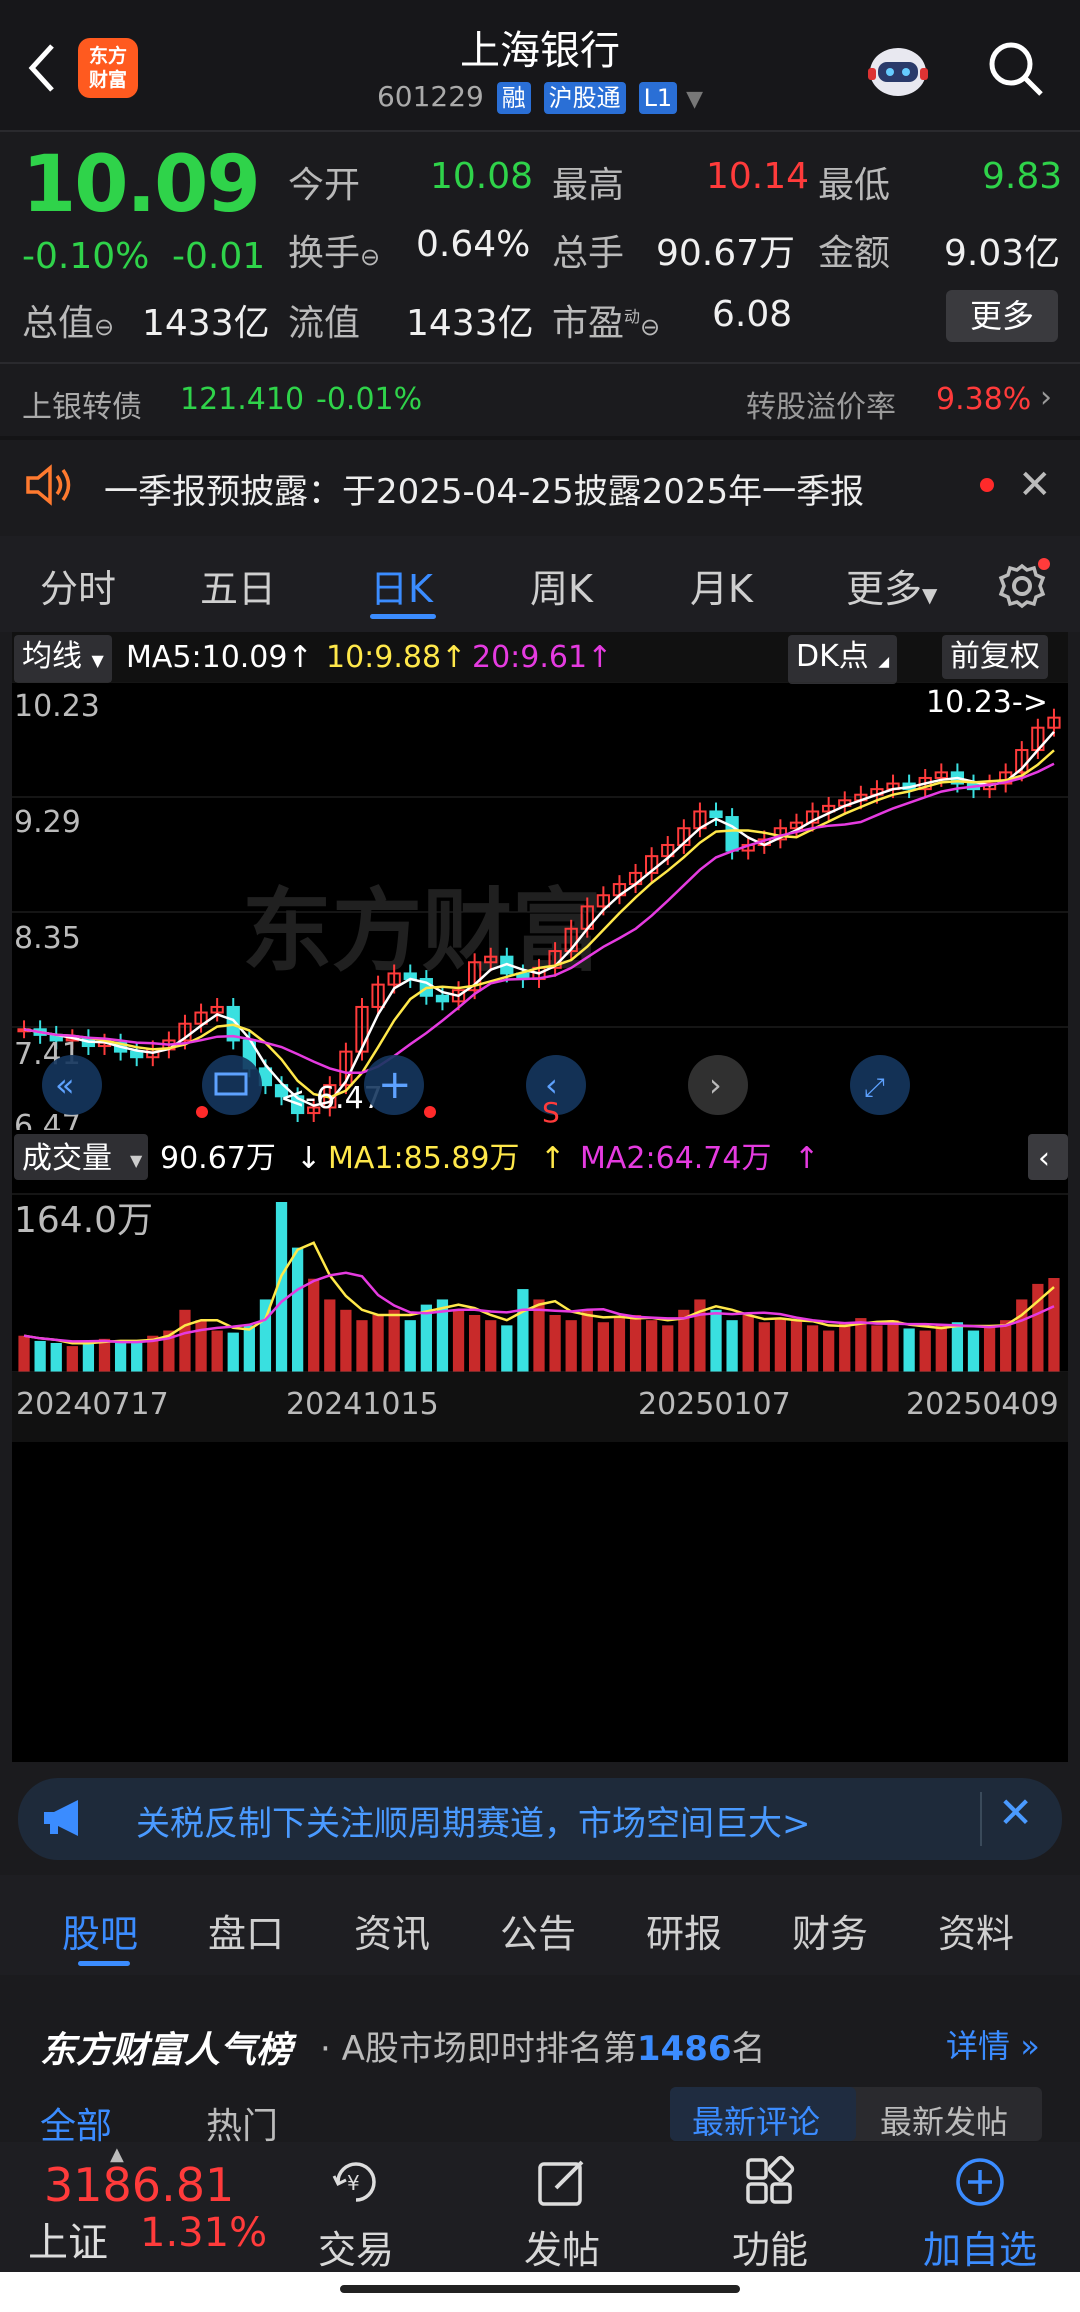 This screenshot has width=1080, height=2312. Describe the element at coordinates (684, 1930) in the screenshot. I see `tab-research: 研报` at that location.